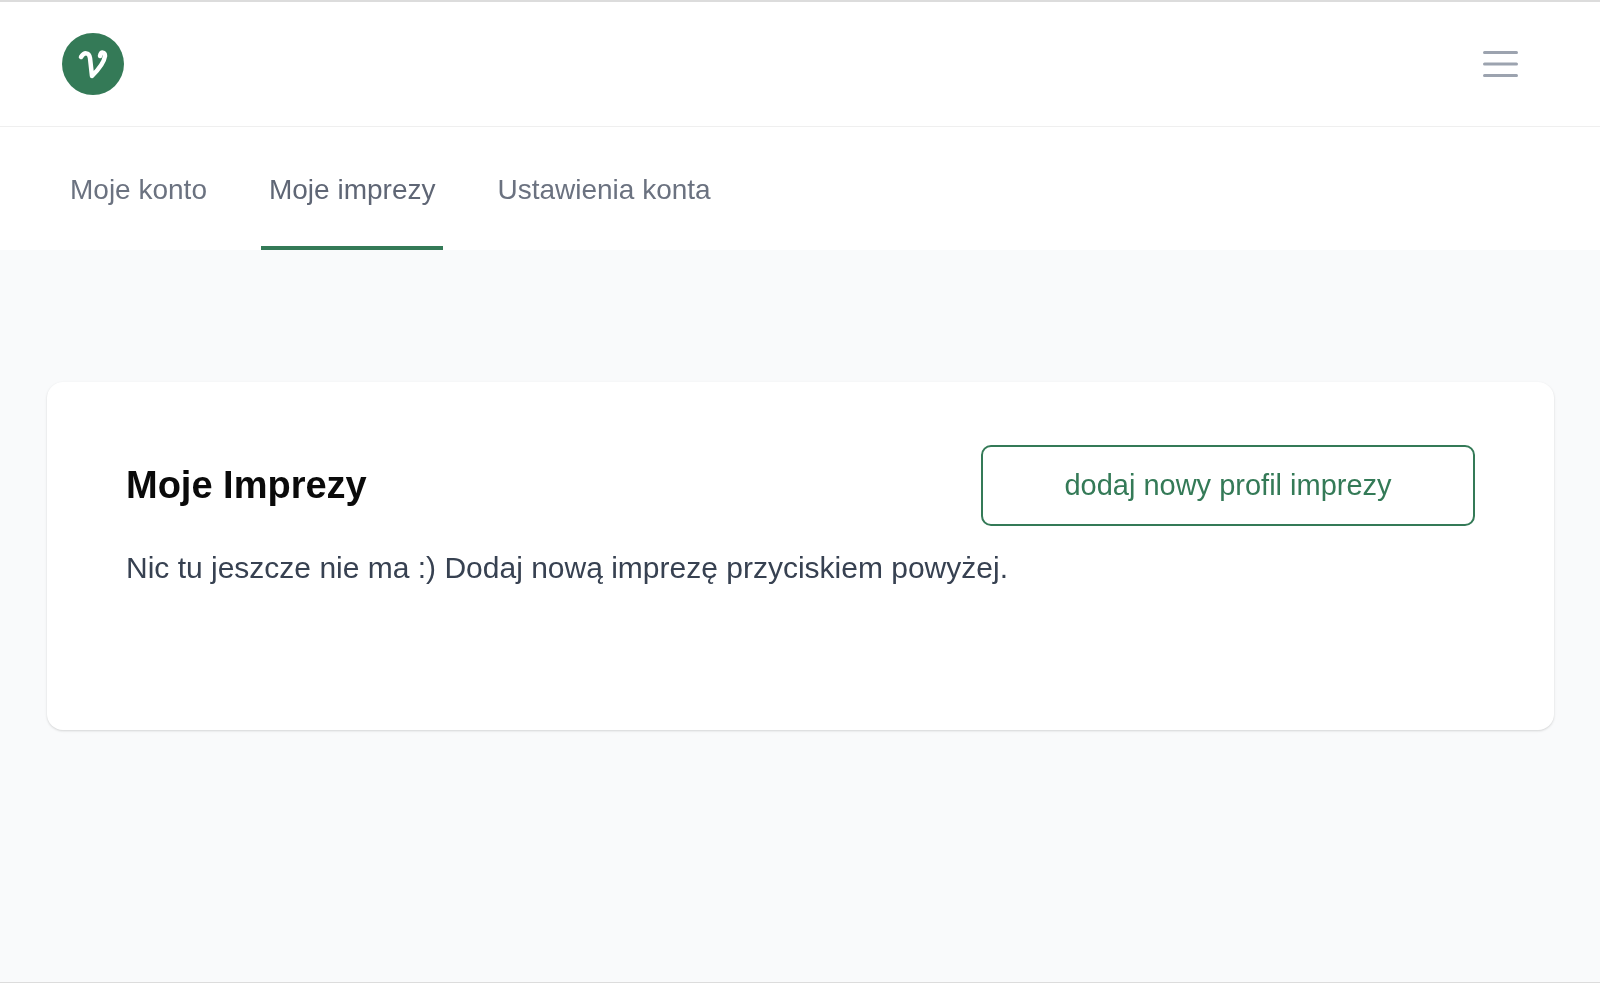 The image size is (1600, 985). Describe the element at coordinates (352, 188) in the screenshot. I see `tab: Moje imprezy` at that location.